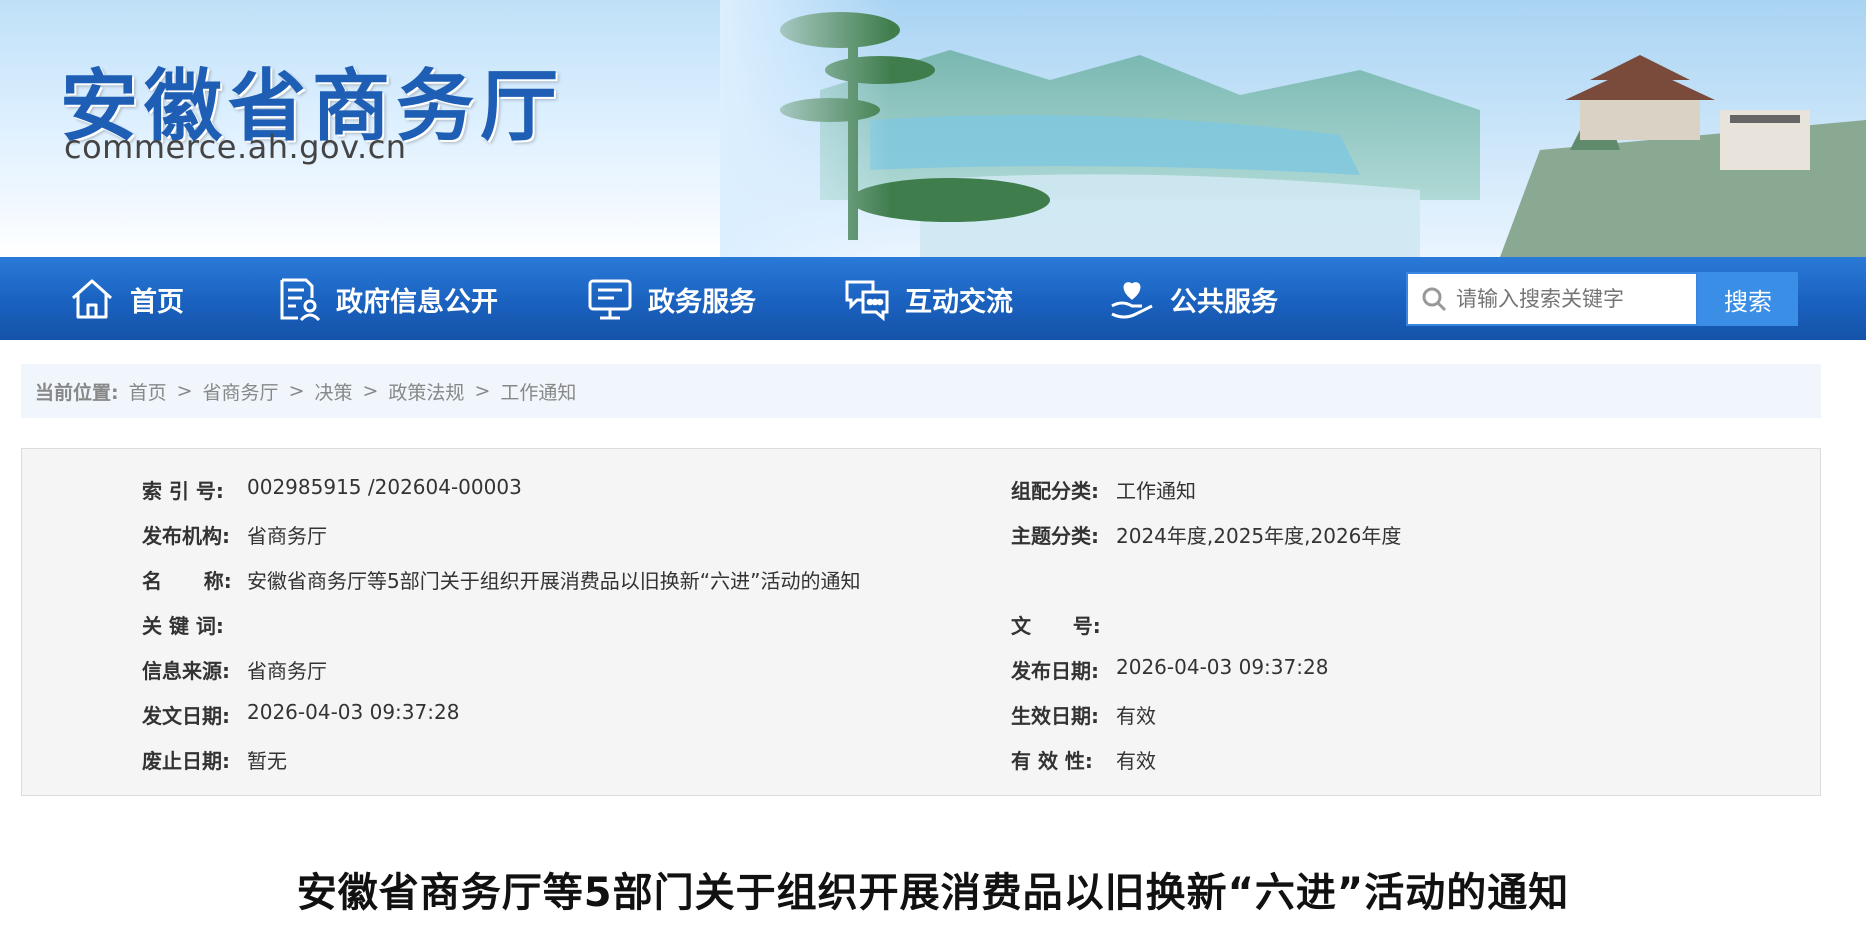 This screenshot has height=926, width=1866. Describe the element at coordinates (186, 761) in the screenshot. I see `meta-key: 废止日期:` at that location.